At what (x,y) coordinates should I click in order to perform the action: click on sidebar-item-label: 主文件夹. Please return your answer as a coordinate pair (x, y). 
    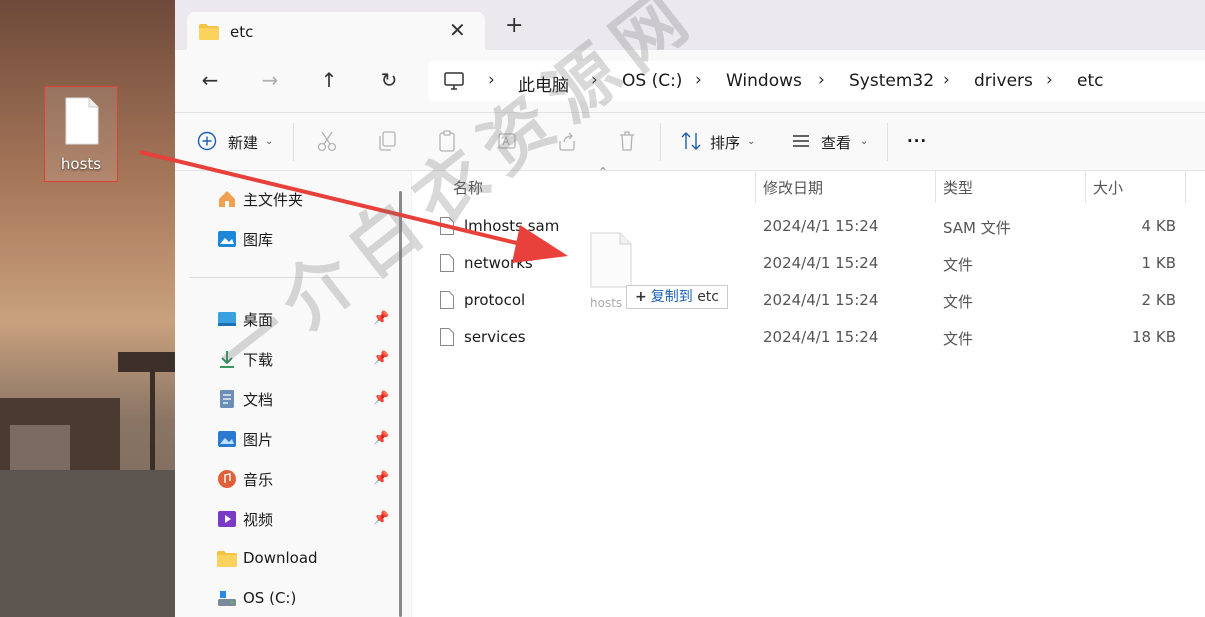
    Looking at the image, I should click on (273, 200).